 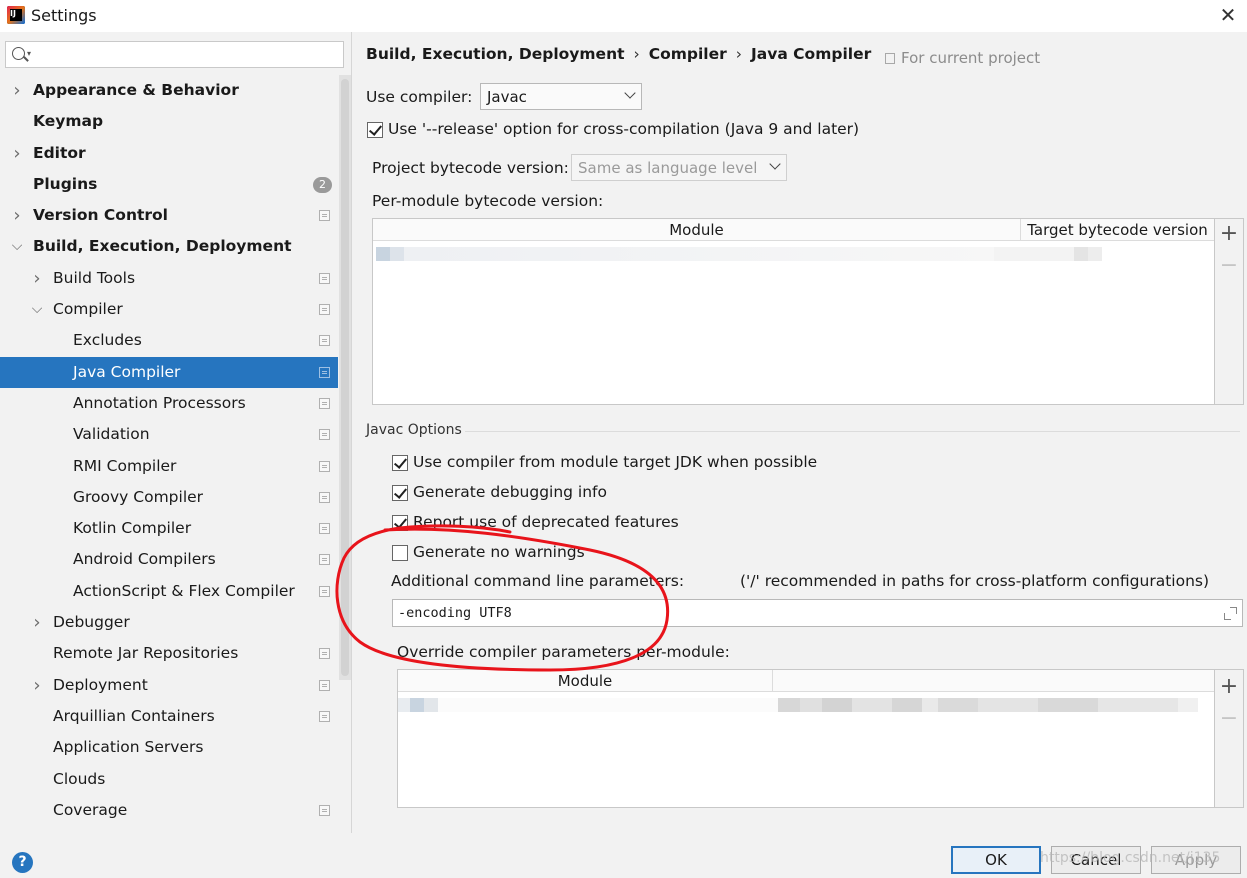 What do you see at coordinates (806, 738) in the screenshot?
I see `override-params-table: Module` at bounding box center [806, 738].